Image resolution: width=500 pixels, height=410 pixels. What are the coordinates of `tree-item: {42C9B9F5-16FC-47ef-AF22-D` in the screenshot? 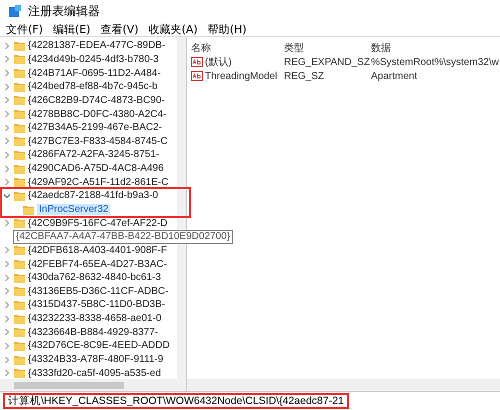 It's located at (98, 223).